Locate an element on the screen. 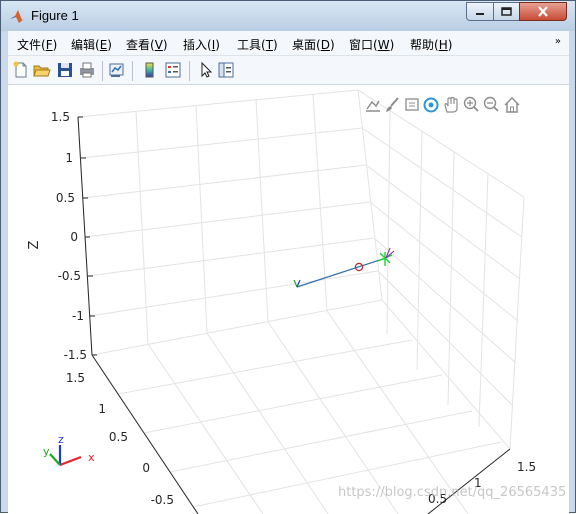 This screenshot has height=514, width=576. z-tick-label: 1.5 is located at coordinates (60, 117).